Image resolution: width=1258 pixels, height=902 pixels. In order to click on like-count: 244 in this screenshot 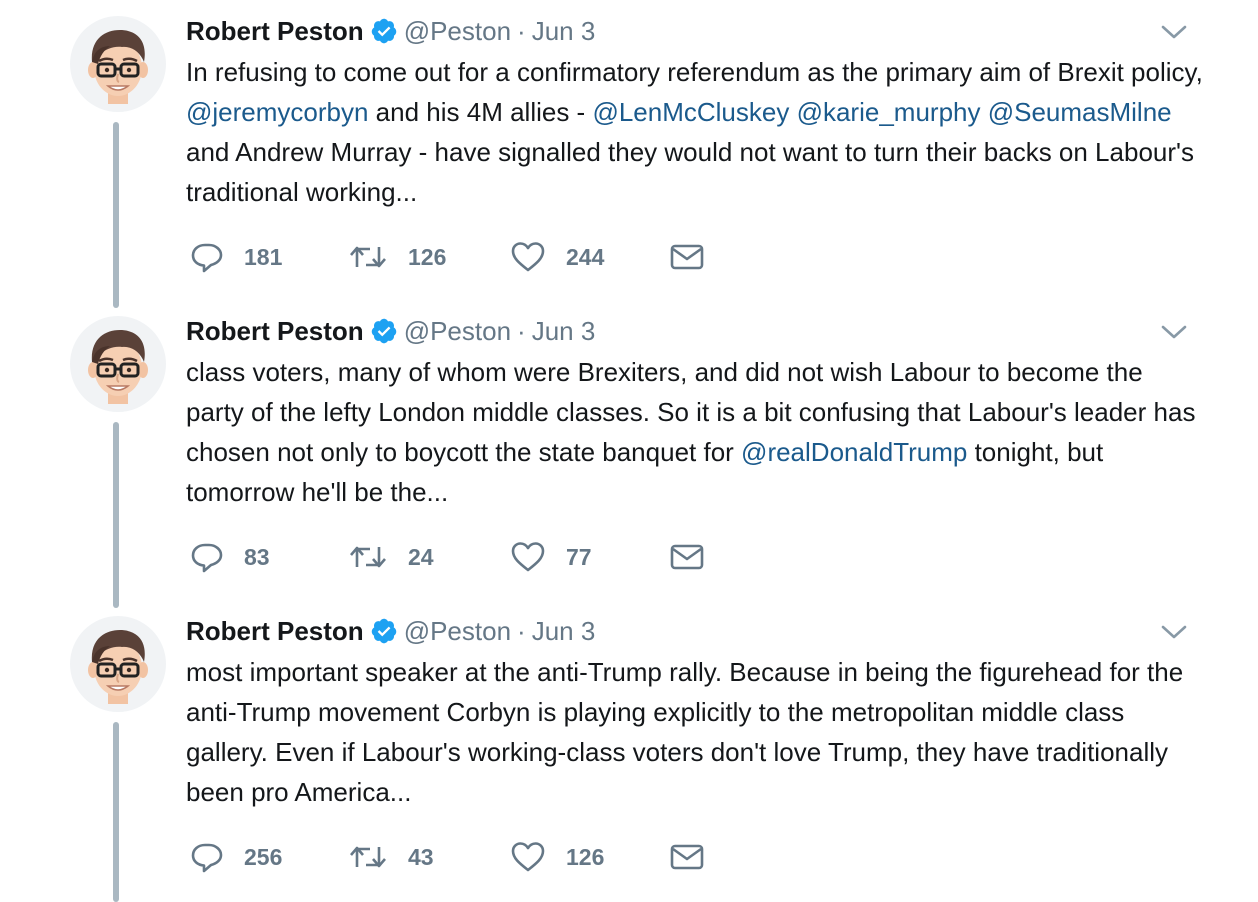, I will do `click(585, 256)`.